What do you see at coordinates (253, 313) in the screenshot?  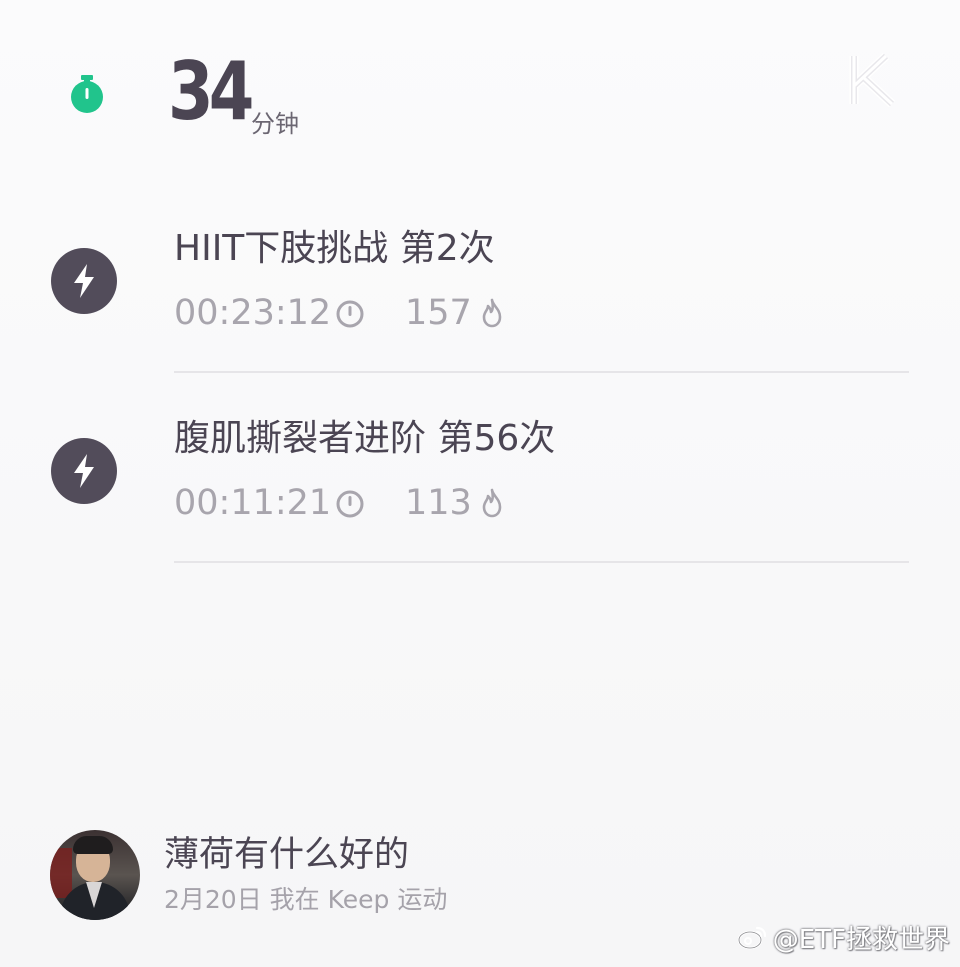 I see `workout-duration: 00:23:12` at bounding box center [253, 313].